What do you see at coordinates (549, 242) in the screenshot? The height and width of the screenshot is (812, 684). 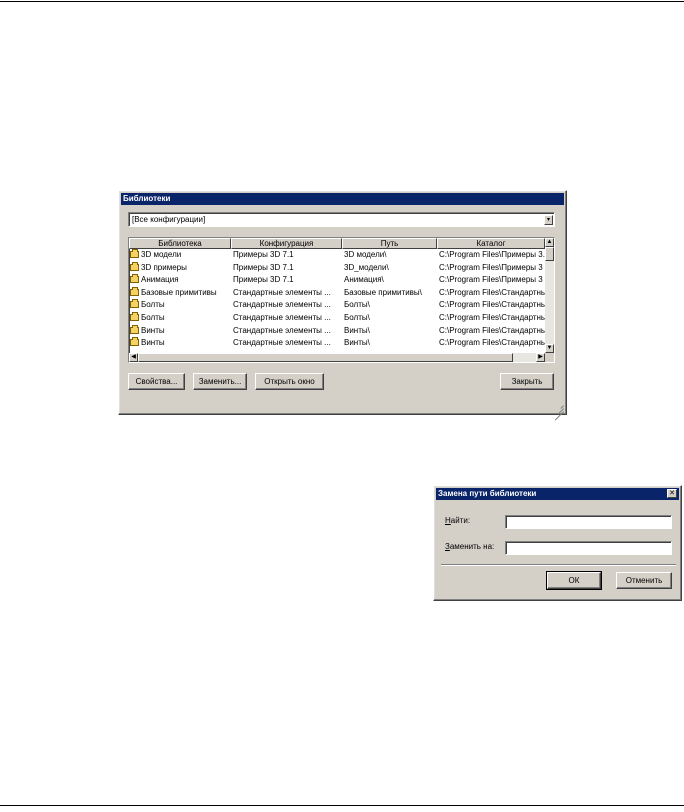 I see `scroll-up-icon: ▲` at bounding box center [549, 242].